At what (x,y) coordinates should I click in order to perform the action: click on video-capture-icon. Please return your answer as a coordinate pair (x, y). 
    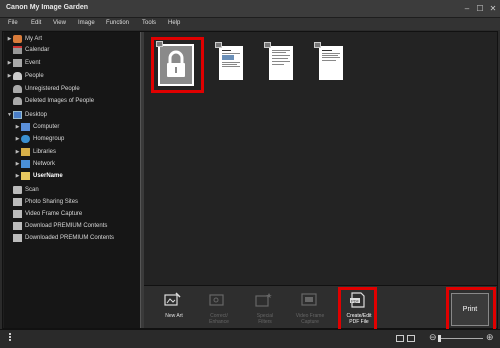
    Looking at the image, I should click on (17, 213).